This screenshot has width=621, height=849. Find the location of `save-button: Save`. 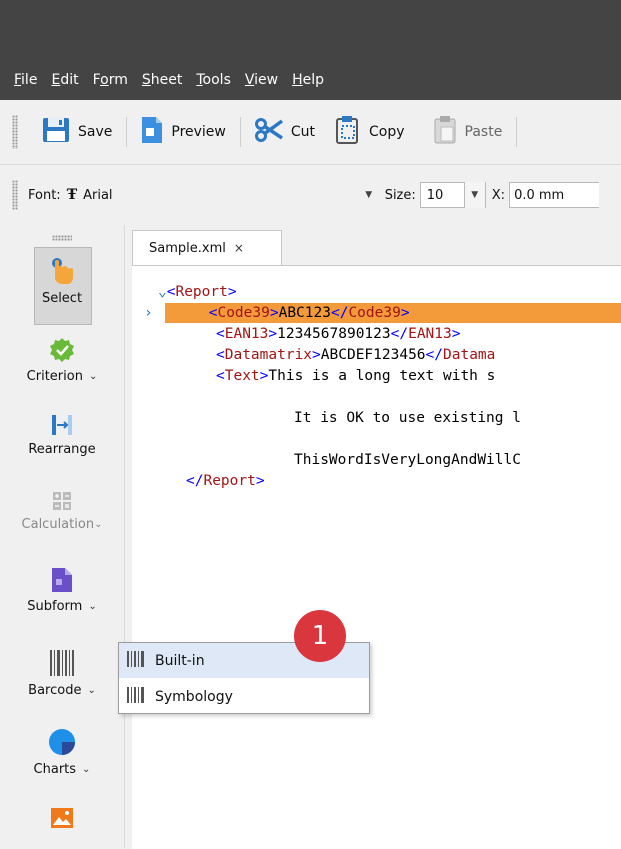

save-button: Save is located at coordinates (77, 132).